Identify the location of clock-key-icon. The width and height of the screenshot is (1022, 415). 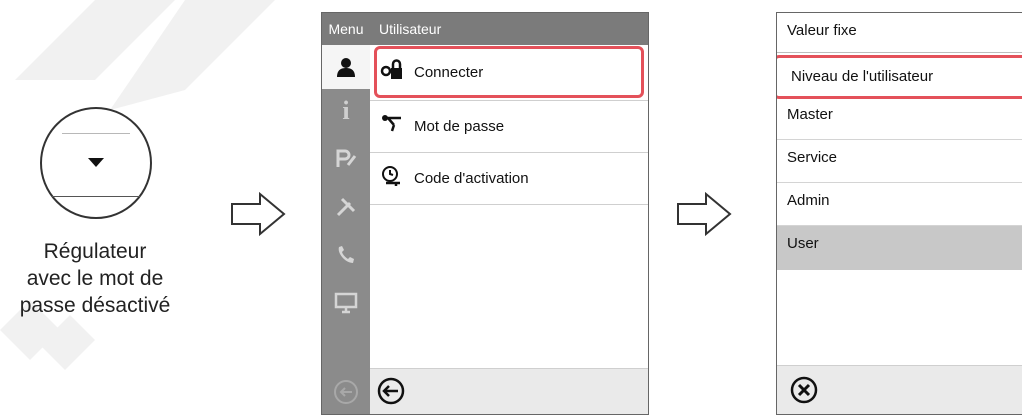
(392, 179).